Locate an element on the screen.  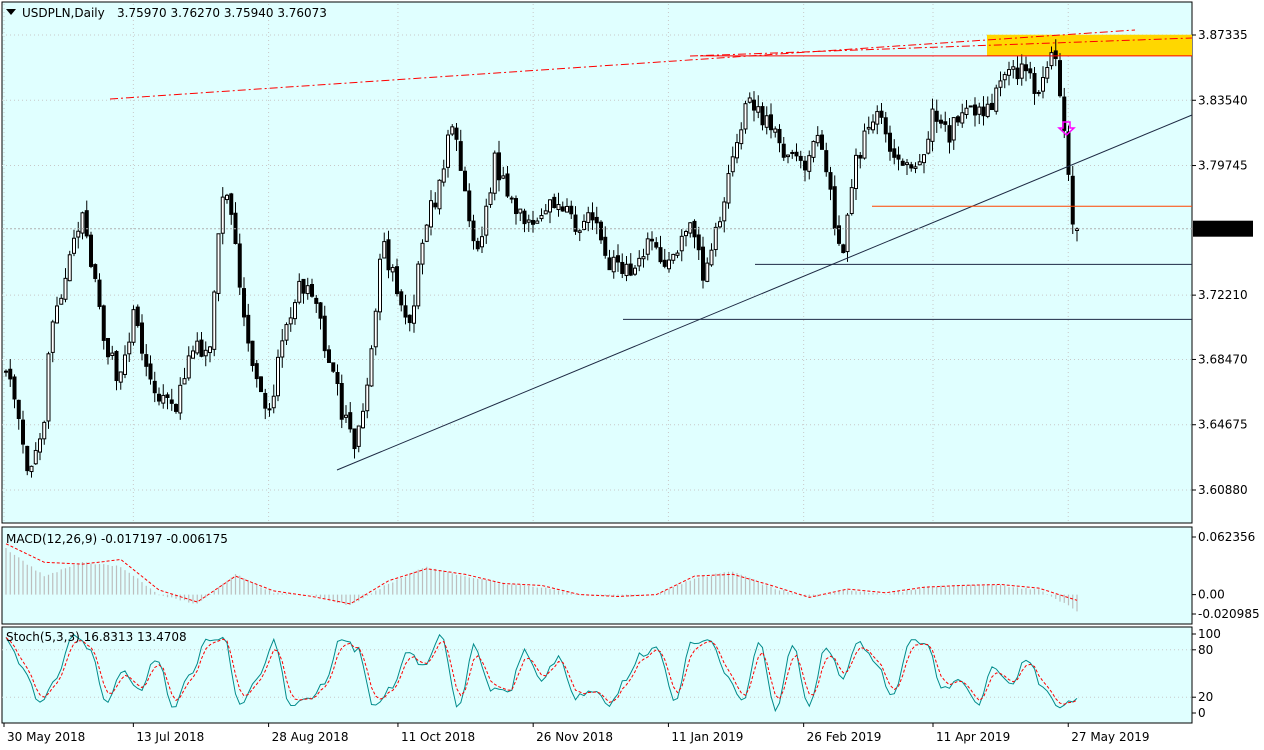
price-tick-label: 3.64675 is located at coordinates (1223, 425).